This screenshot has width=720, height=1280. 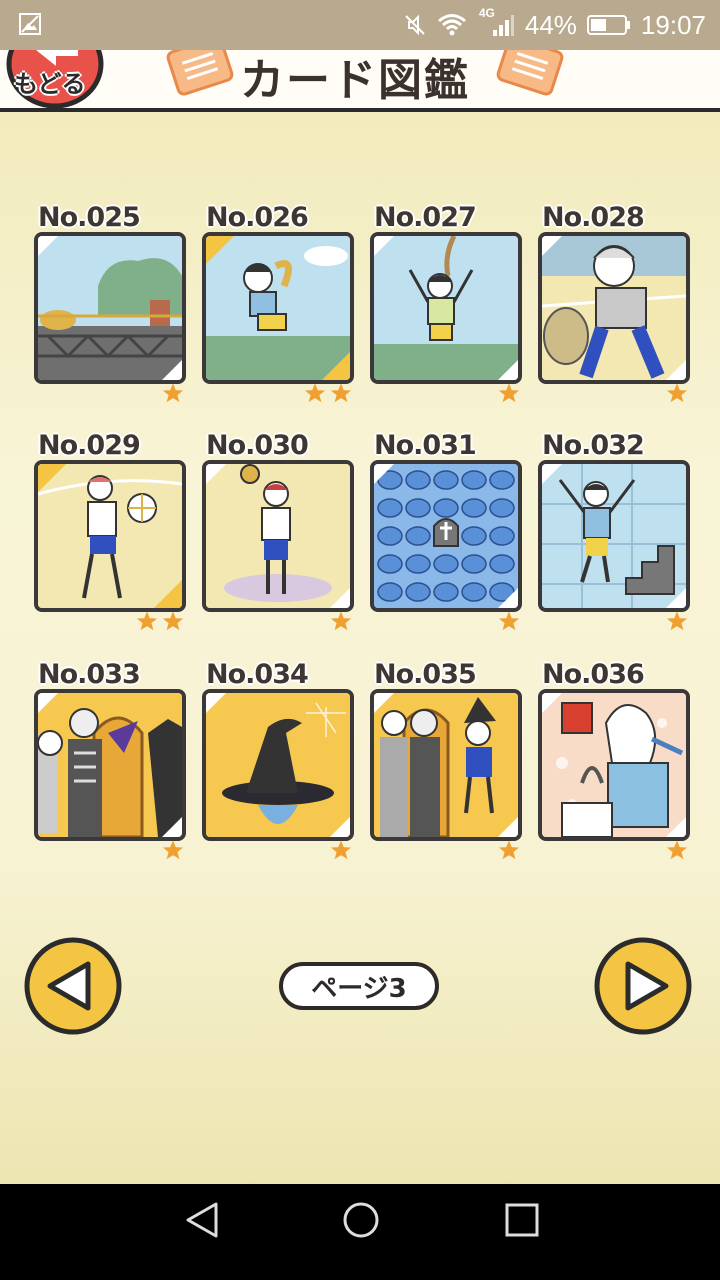 I want to click on prev-page-button, so click(x=73, y=986).